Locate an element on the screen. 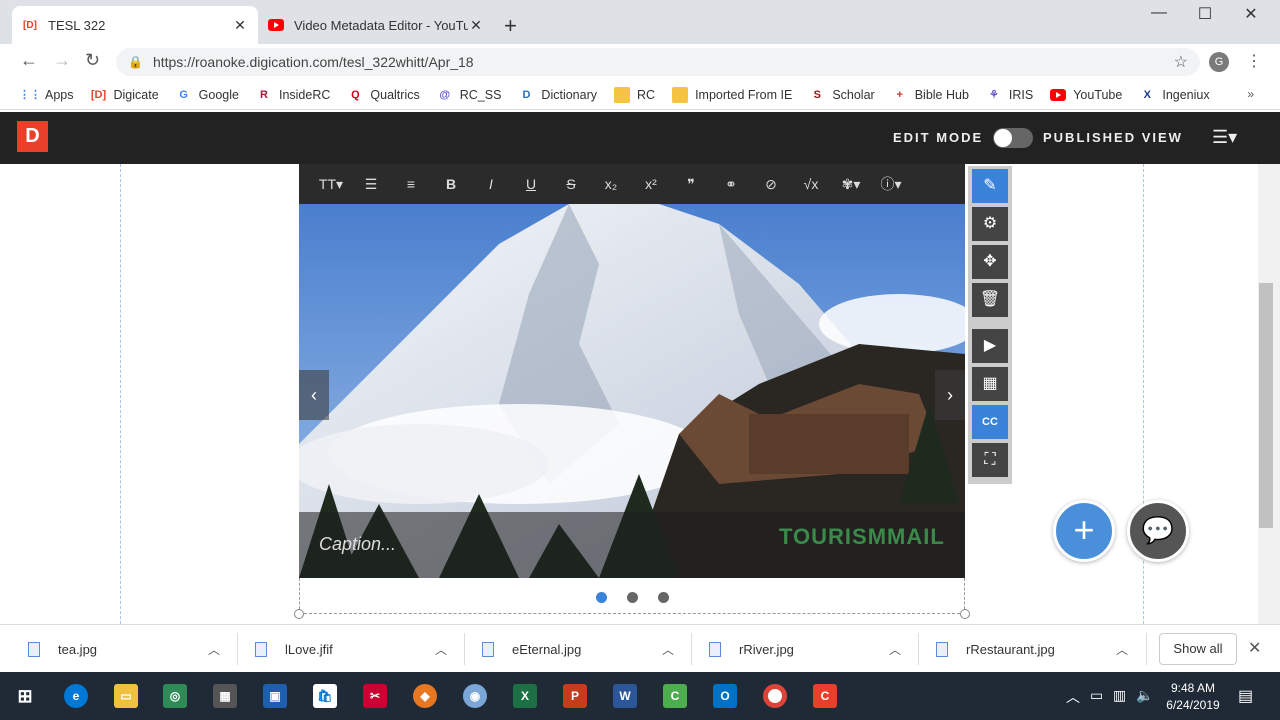  bookmark-insiderc: R InsideRC is located at coordinates (293, 95).